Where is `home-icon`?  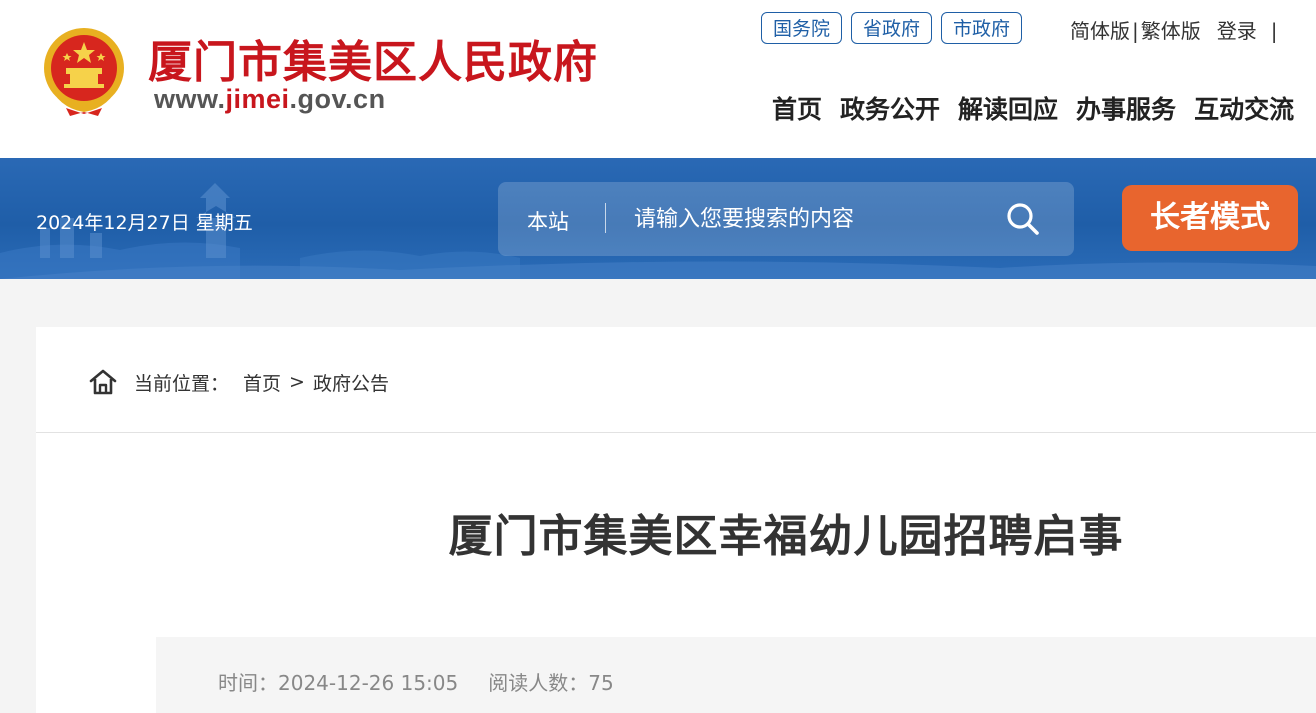
home-icon is located at coordinates (103, 382).